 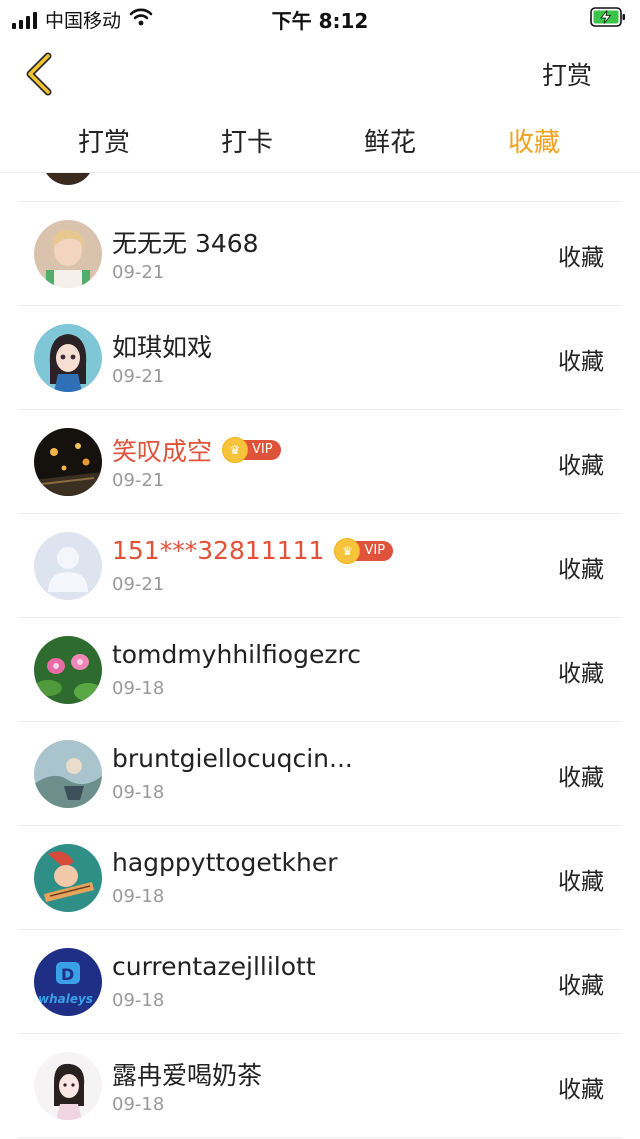 I want to click on reward-button: 打赏, so click(x=567, y=74).